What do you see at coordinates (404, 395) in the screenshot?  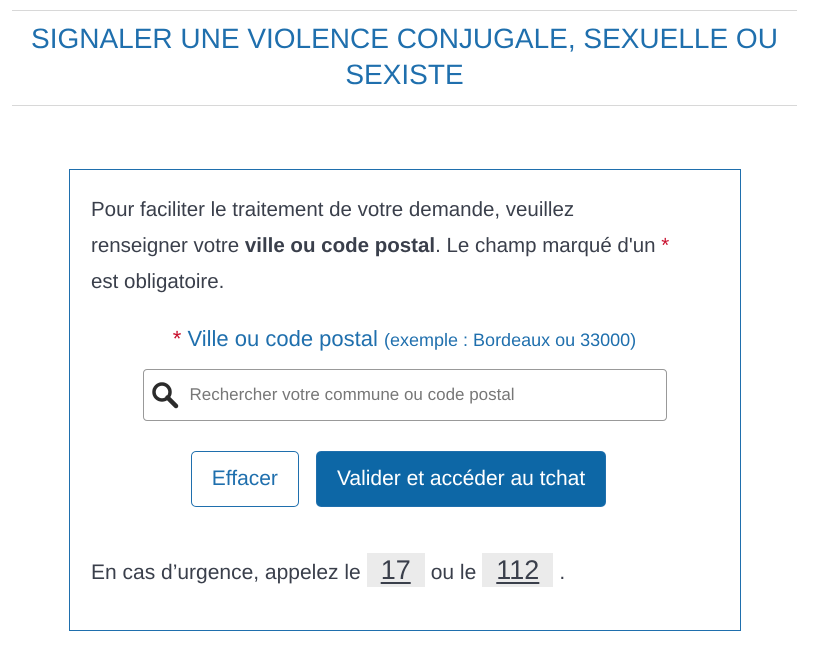 I see `search-field: Rechercher votre commune ou code postal` at bounding box center [404, 395].